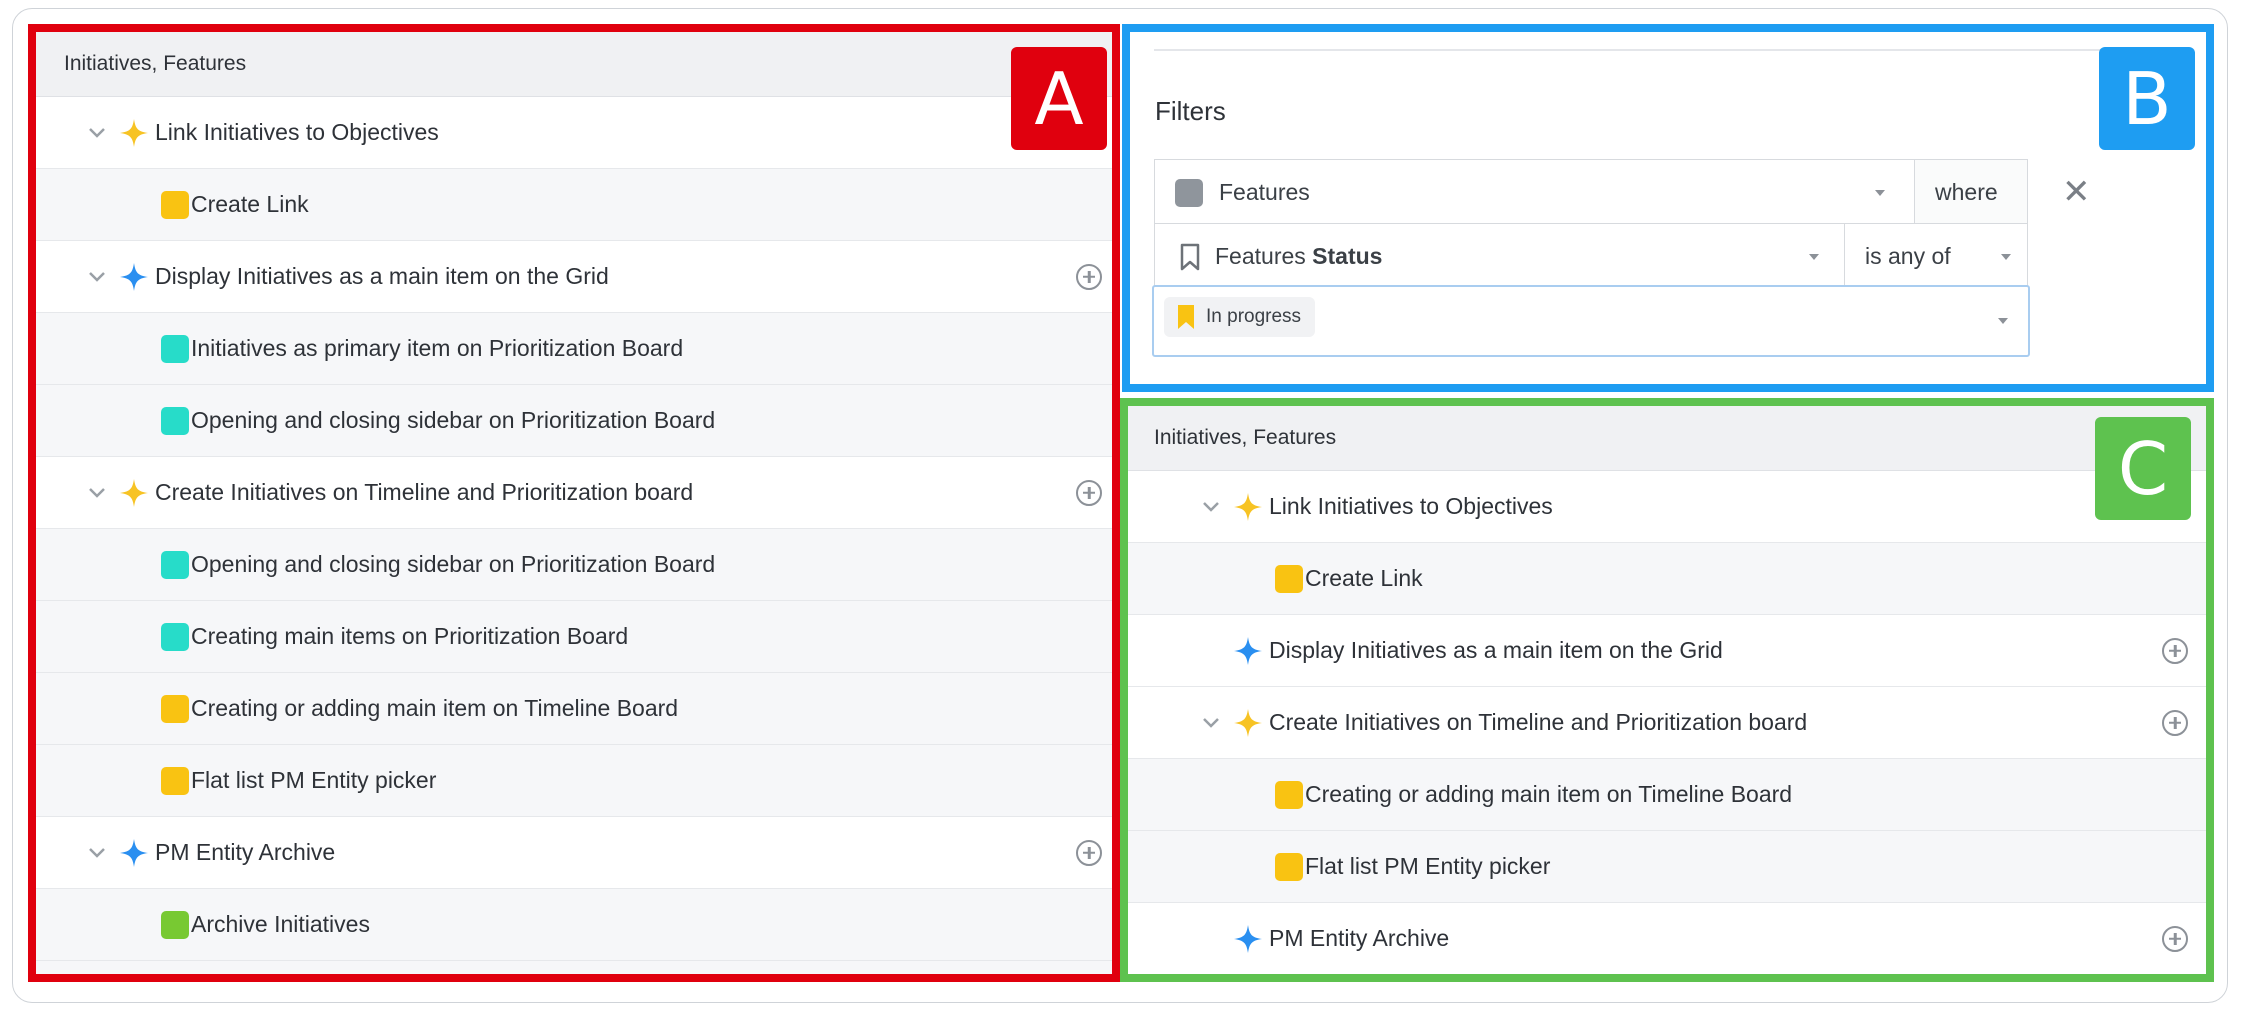 The width and height of the screenshot is (2241, 1016). What do you see at coordinates (1347, 256) in the screenshot?
I see `field-name: Status` at bounding box center [1347, 256].